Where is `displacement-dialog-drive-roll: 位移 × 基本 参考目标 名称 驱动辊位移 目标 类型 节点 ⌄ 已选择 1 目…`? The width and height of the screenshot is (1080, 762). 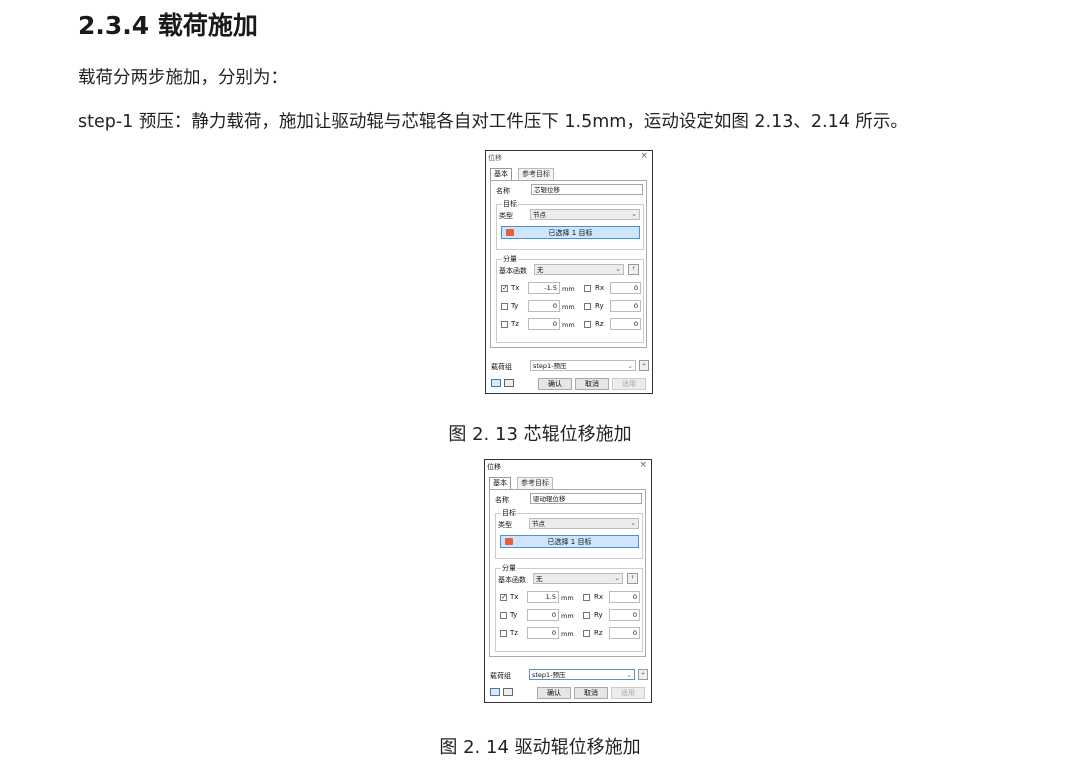
displacement-dialog-drive-roll: 位移 × 基本 参考目标 名称 驱动辊位移 目标 类型 节点 ⌄ 已选择 1 目… is located at coordinates (568, 581).